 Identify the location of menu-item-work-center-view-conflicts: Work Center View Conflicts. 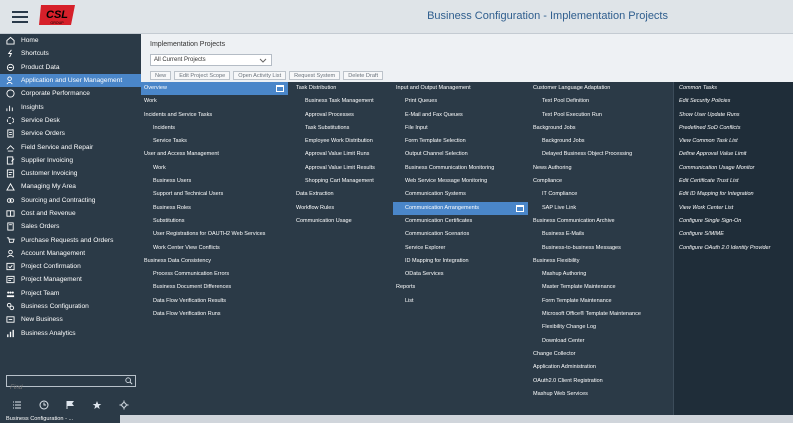
(214, 248).